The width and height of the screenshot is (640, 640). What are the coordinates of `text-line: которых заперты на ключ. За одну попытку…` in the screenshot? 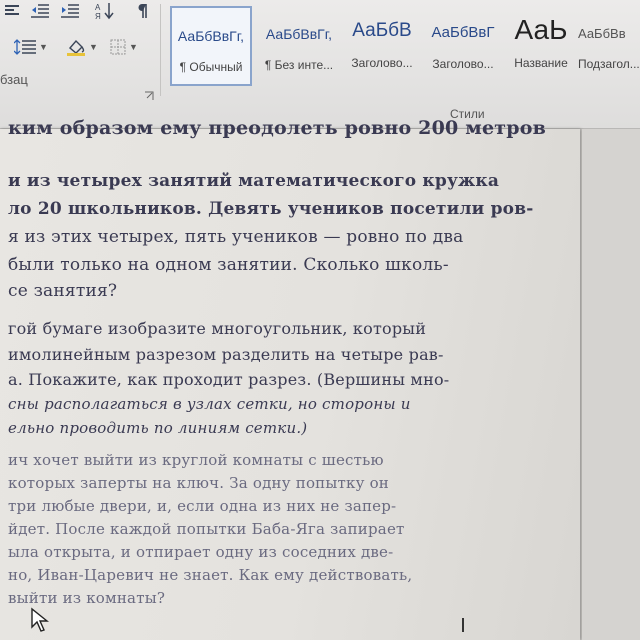 It's located at (199, 483).